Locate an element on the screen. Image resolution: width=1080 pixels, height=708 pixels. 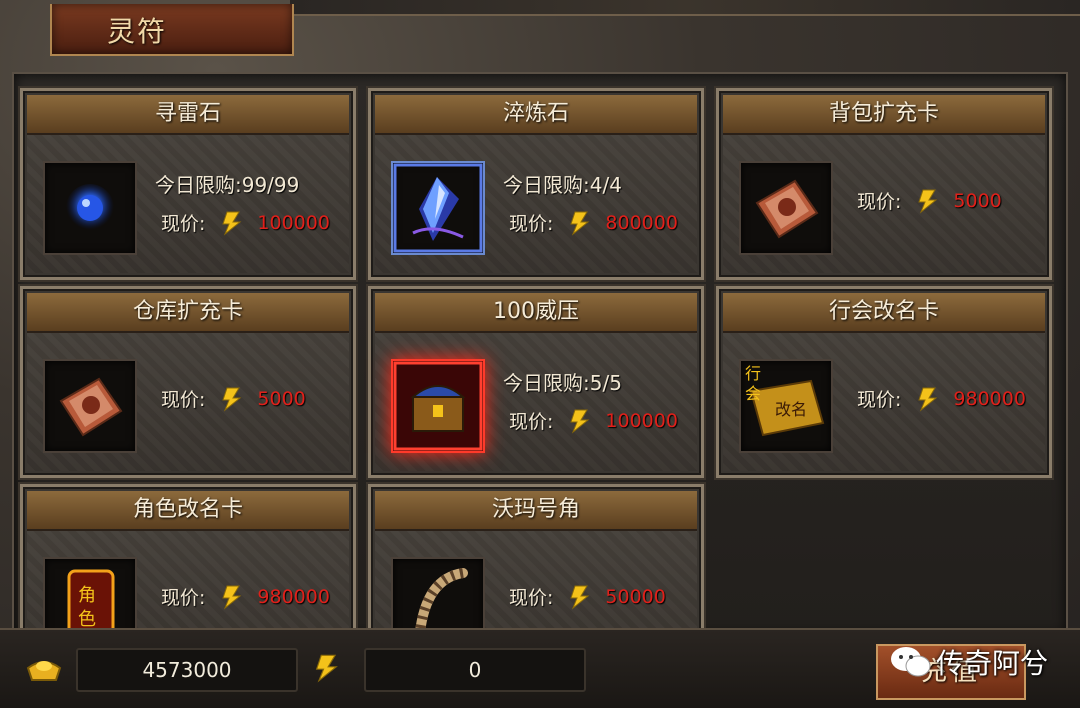
horn-icon is located at coordinates (441, 601).